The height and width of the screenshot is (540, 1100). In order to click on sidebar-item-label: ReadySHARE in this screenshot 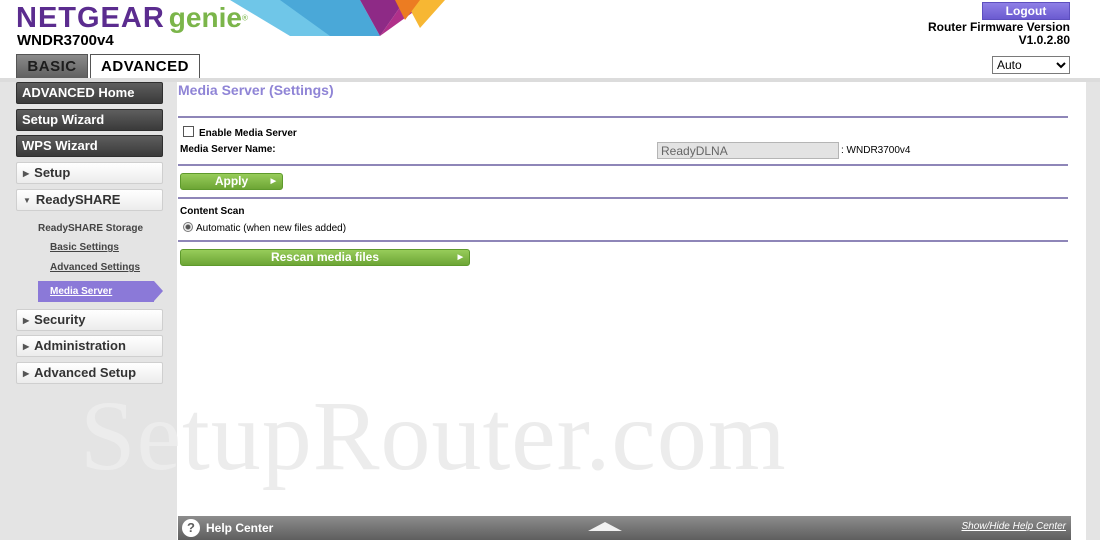, I will do `click(78, 199)`.